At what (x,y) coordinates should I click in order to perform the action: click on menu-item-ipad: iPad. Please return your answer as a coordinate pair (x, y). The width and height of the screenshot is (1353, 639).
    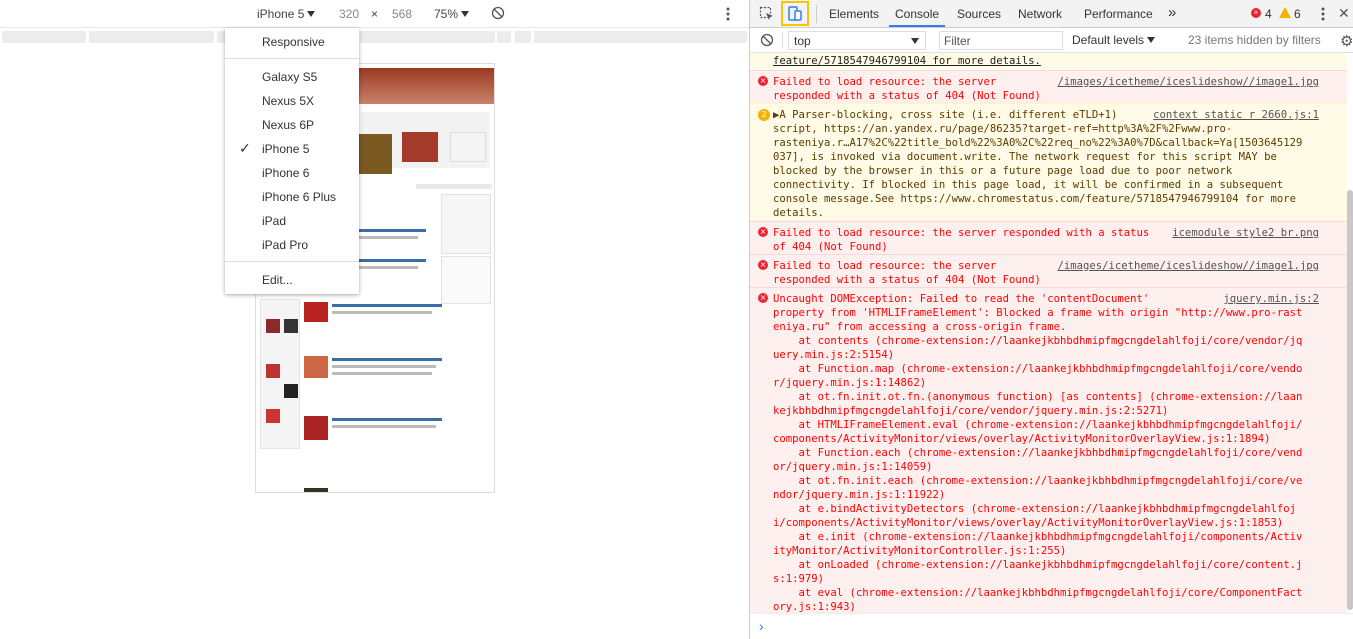
    Looking at the image, I should click on (274, 221).